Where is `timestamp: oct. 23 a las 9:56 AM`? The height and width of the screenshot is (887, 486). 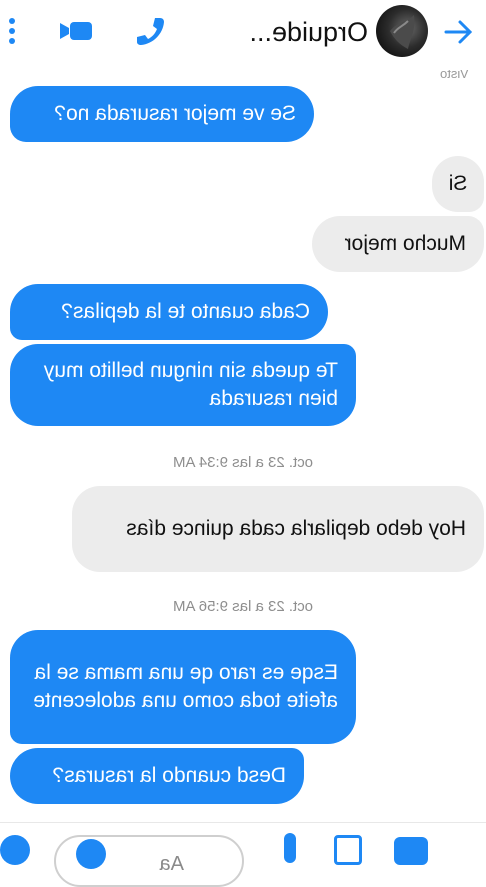
timestamp: oct. 23 a las 9:56 AM is located at coordinates (243, 606).